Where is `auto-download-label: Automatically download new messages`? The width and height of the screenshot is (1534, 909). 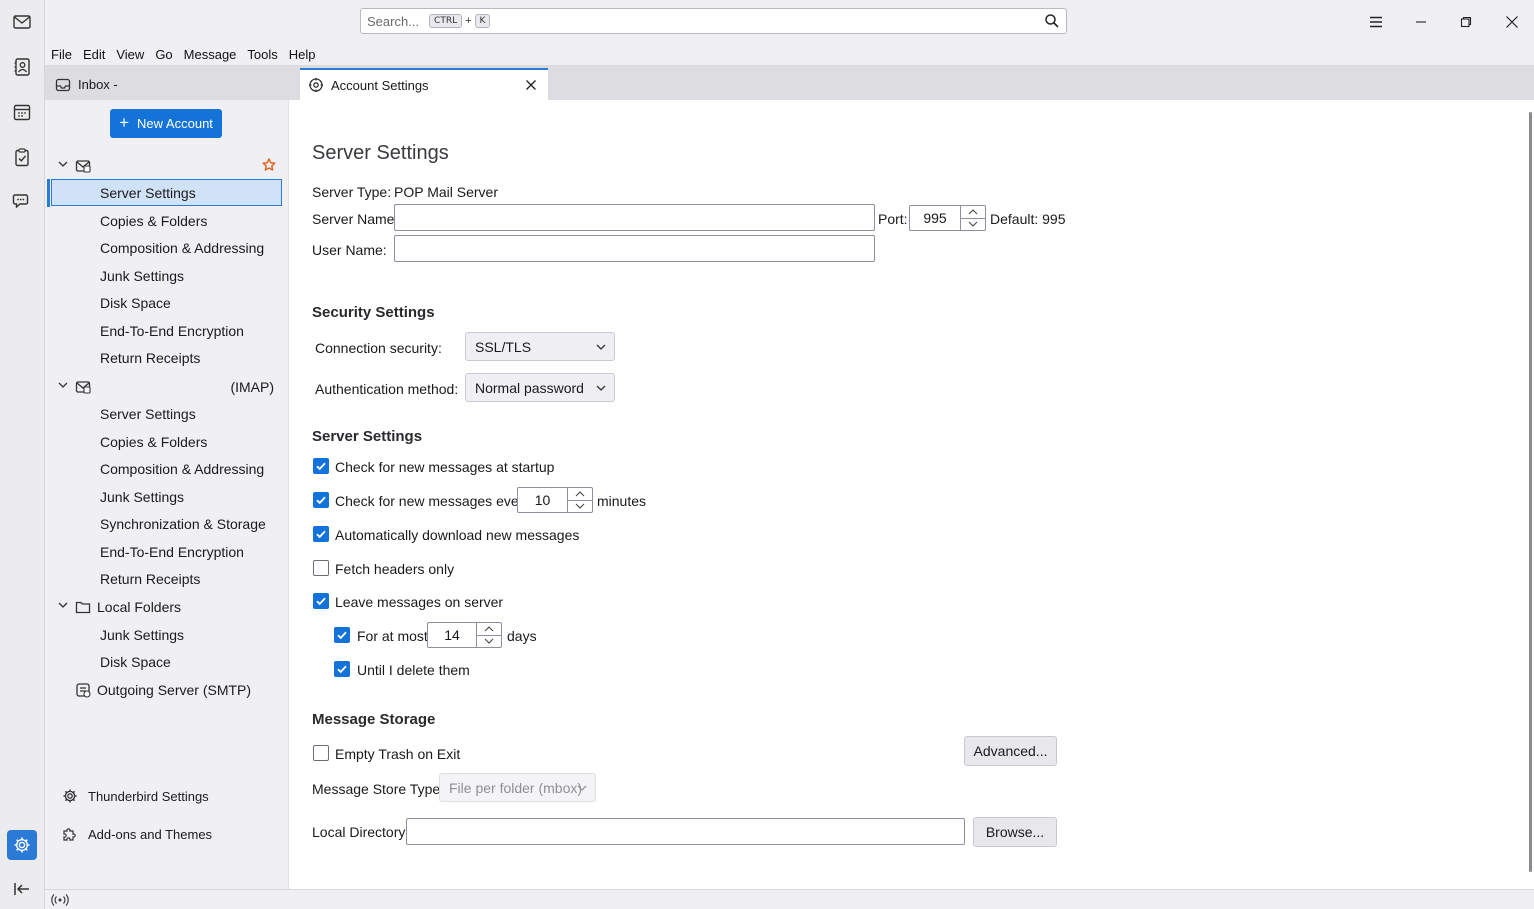
auto-download-label: Automatically download new messages is located at coordinates (457, 535).